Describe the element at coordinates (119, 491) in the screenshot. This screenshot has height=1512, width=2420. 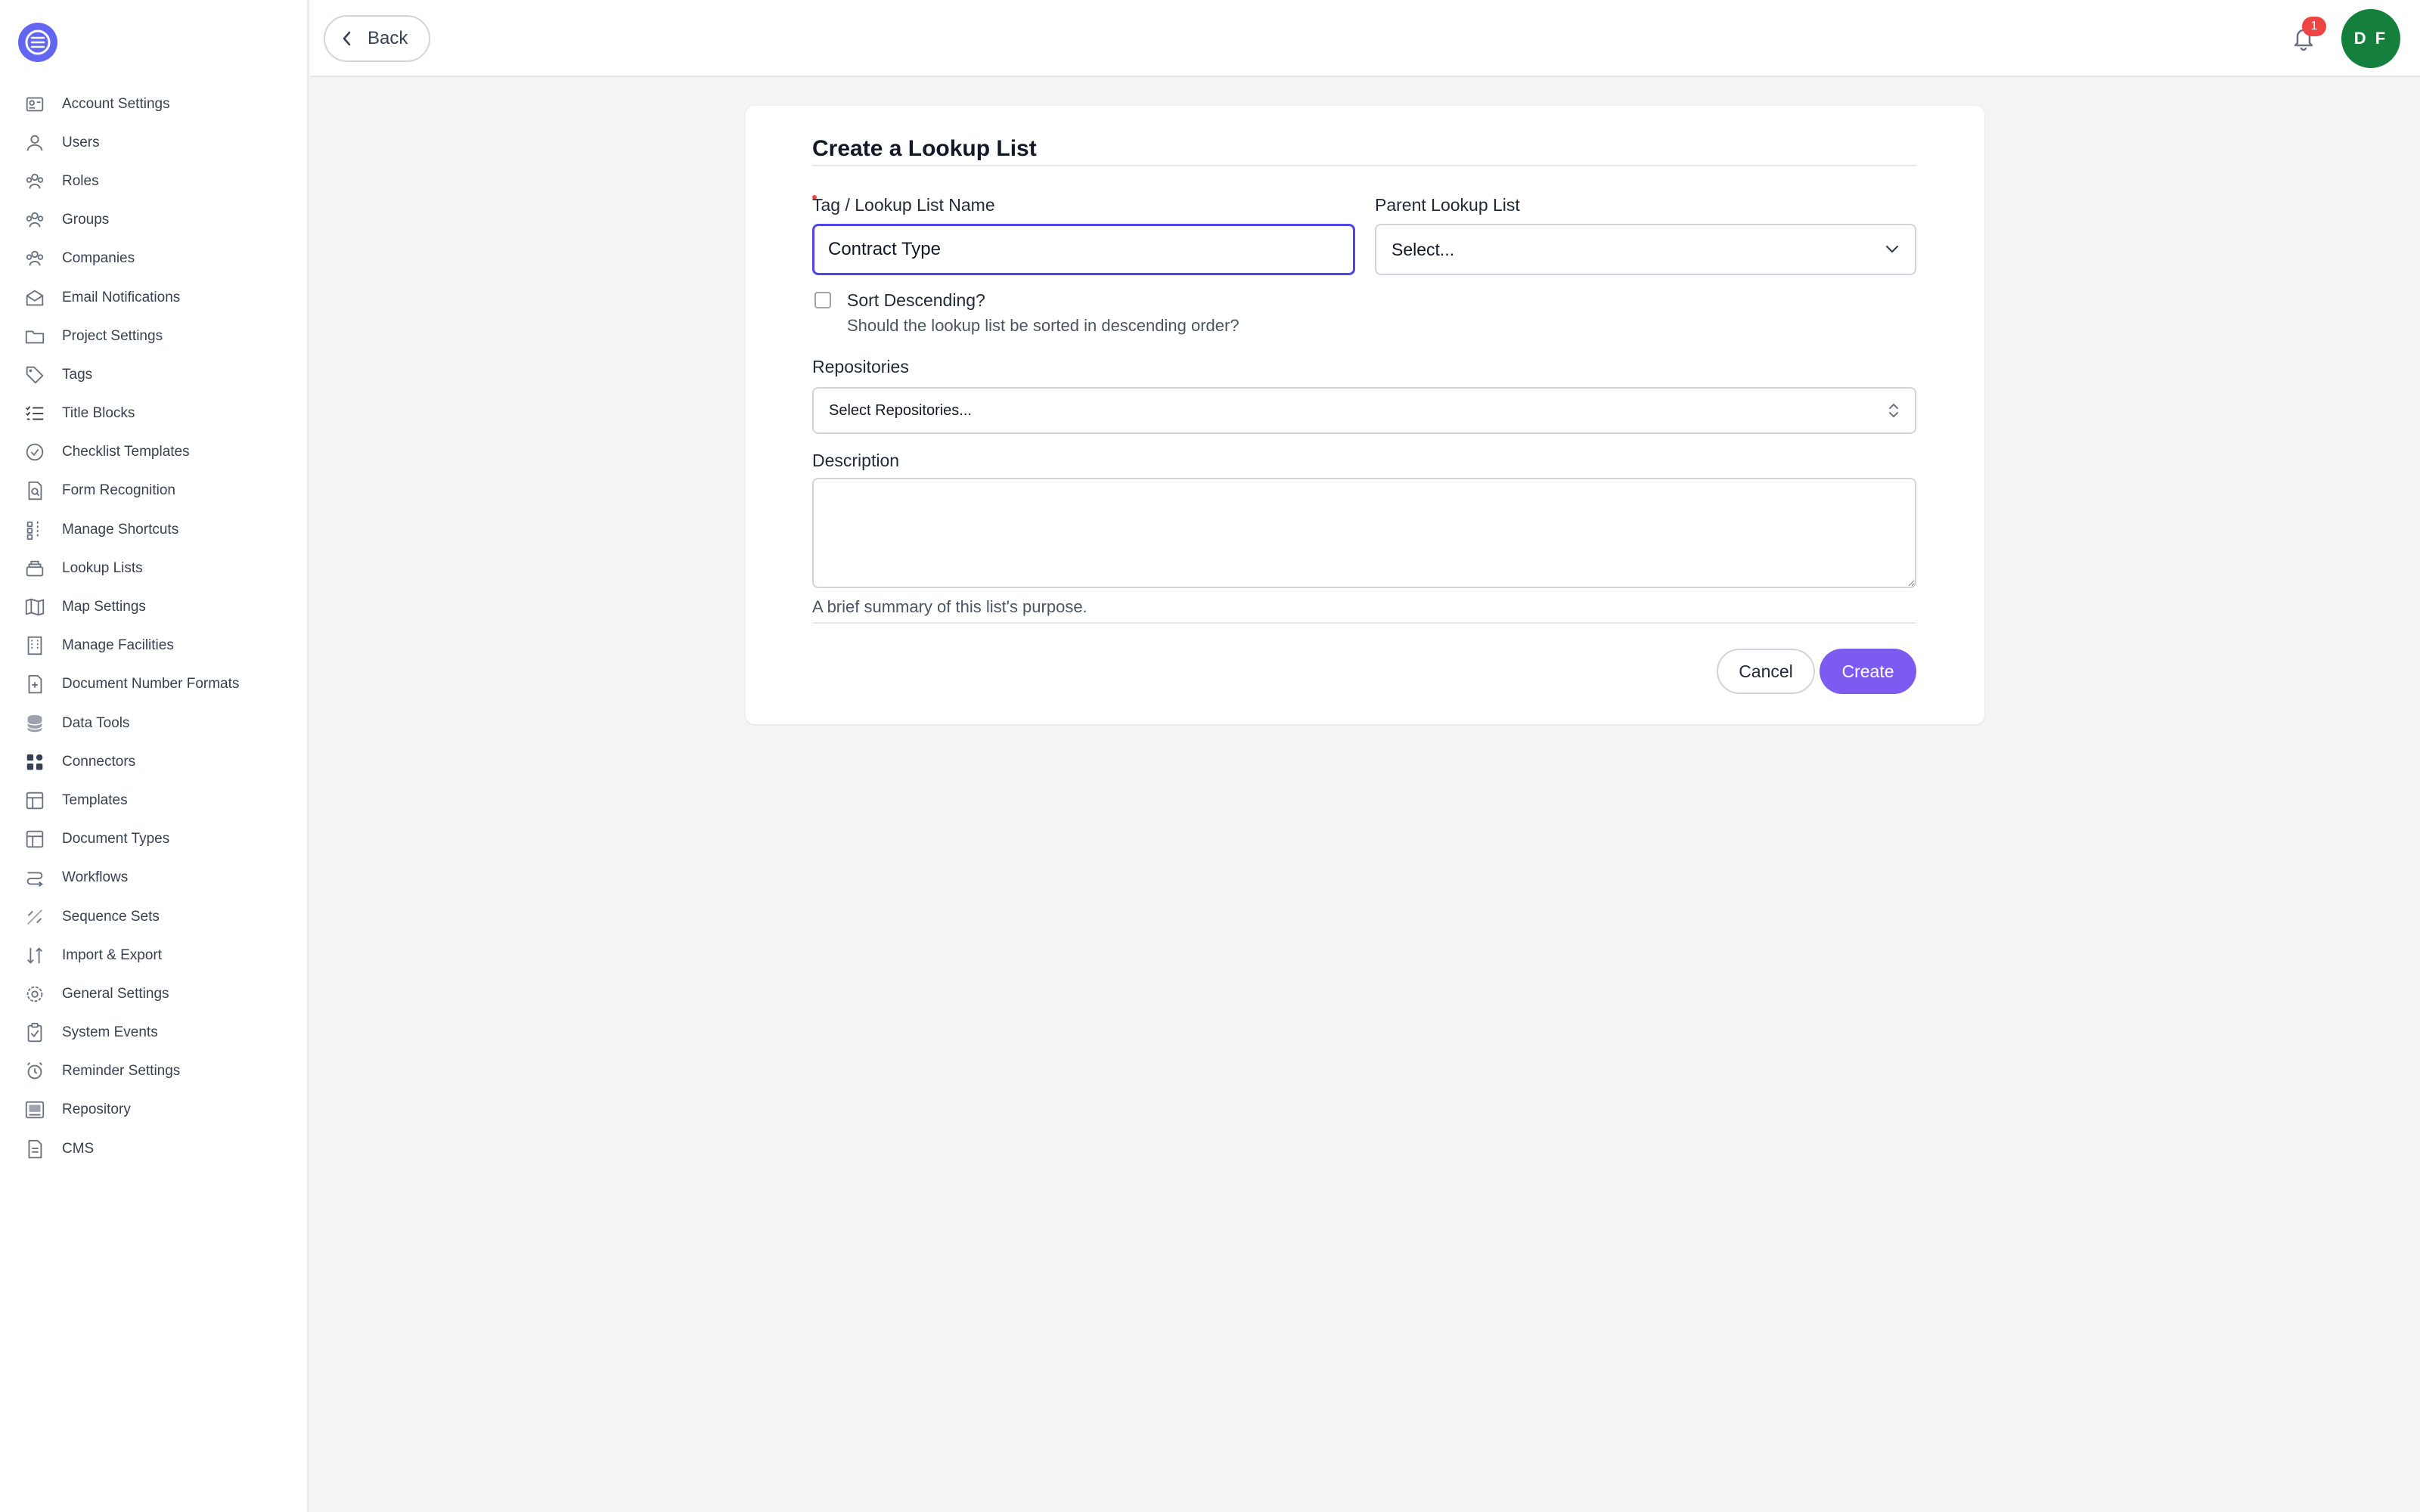
I see `sidebar-item-label: Form Recognition` at that location.